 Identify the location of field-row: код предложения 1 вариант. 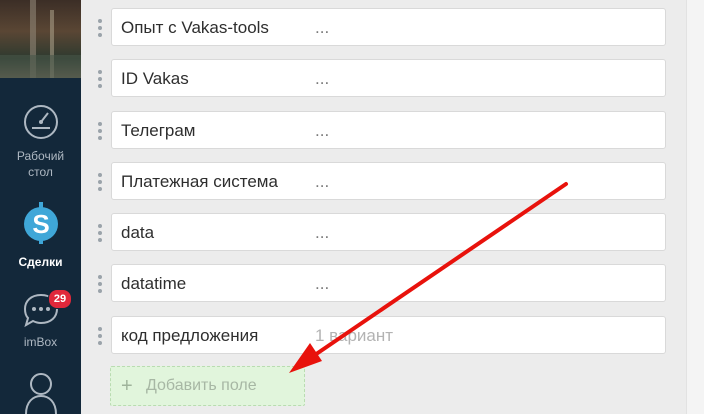
(381, 336).